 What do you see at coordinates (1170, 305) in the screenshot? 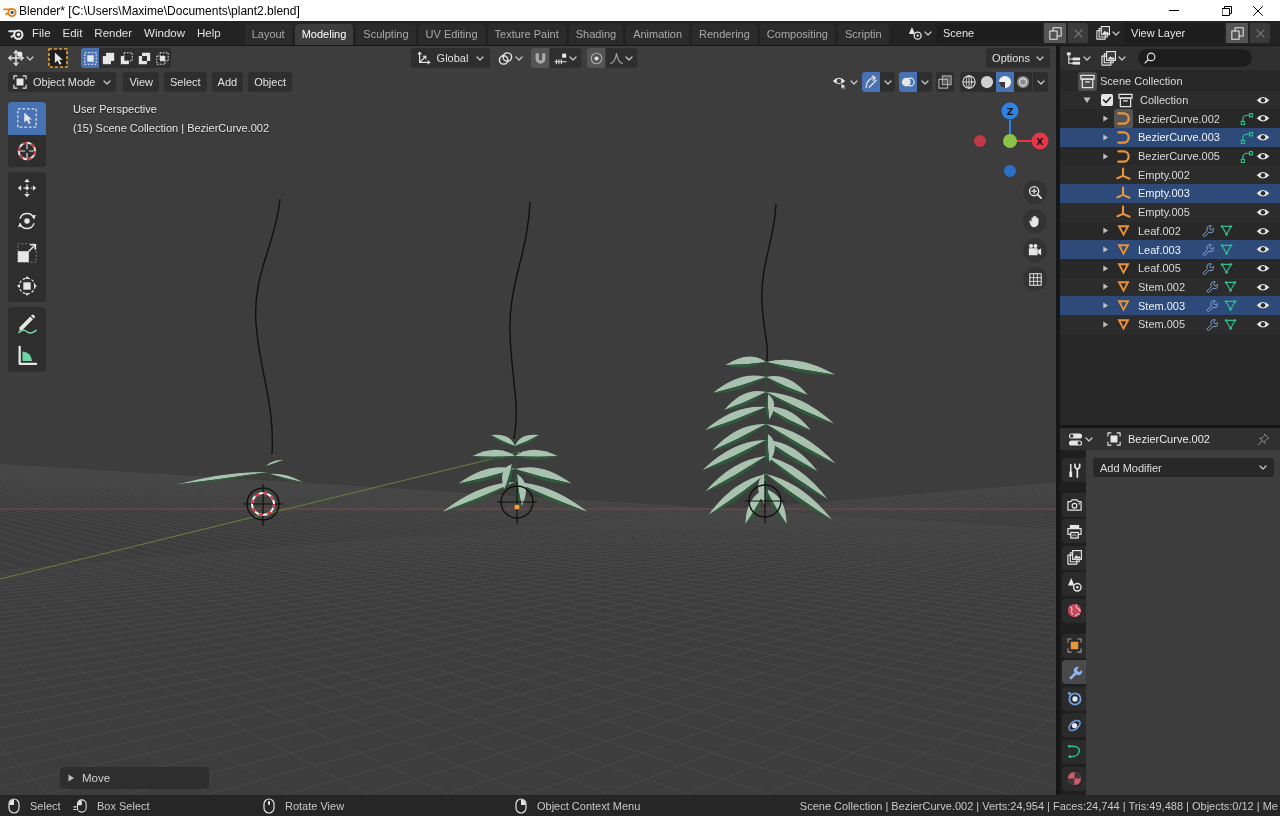
I see `outliner-item: Stem.003` at bounding box center [1170, 305].